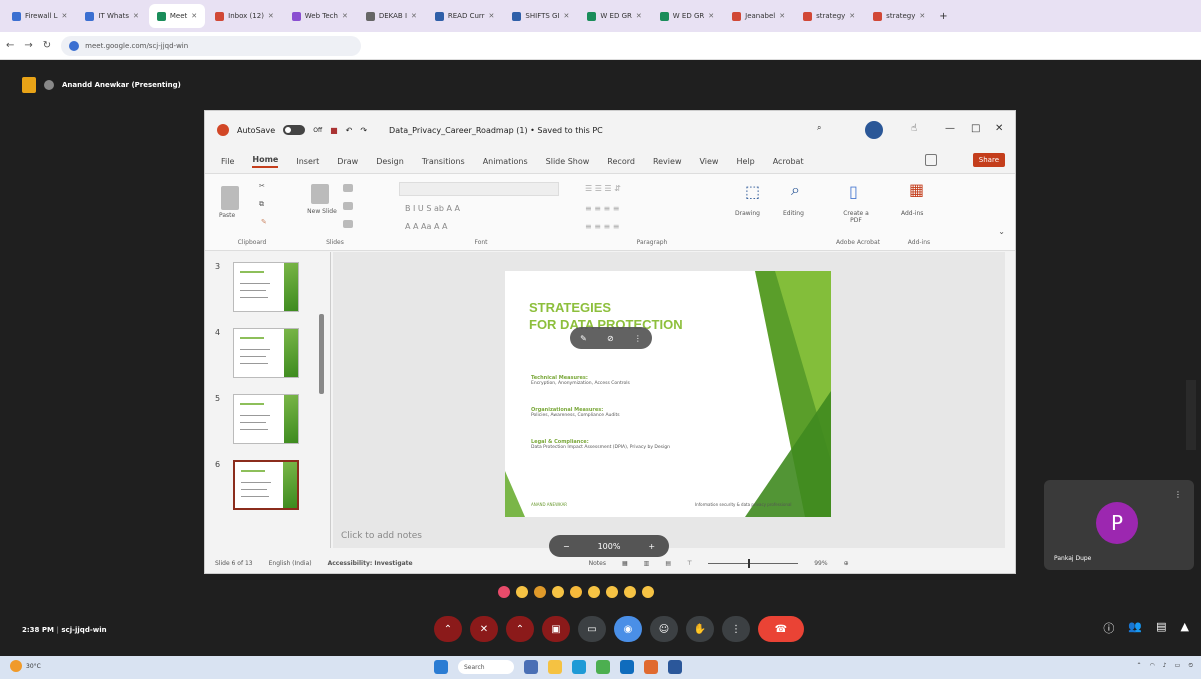 Image resolution: width=1201 pixels, height=679 pixels. I want to click on normal-view-icon: ▦, so click(625, 563).